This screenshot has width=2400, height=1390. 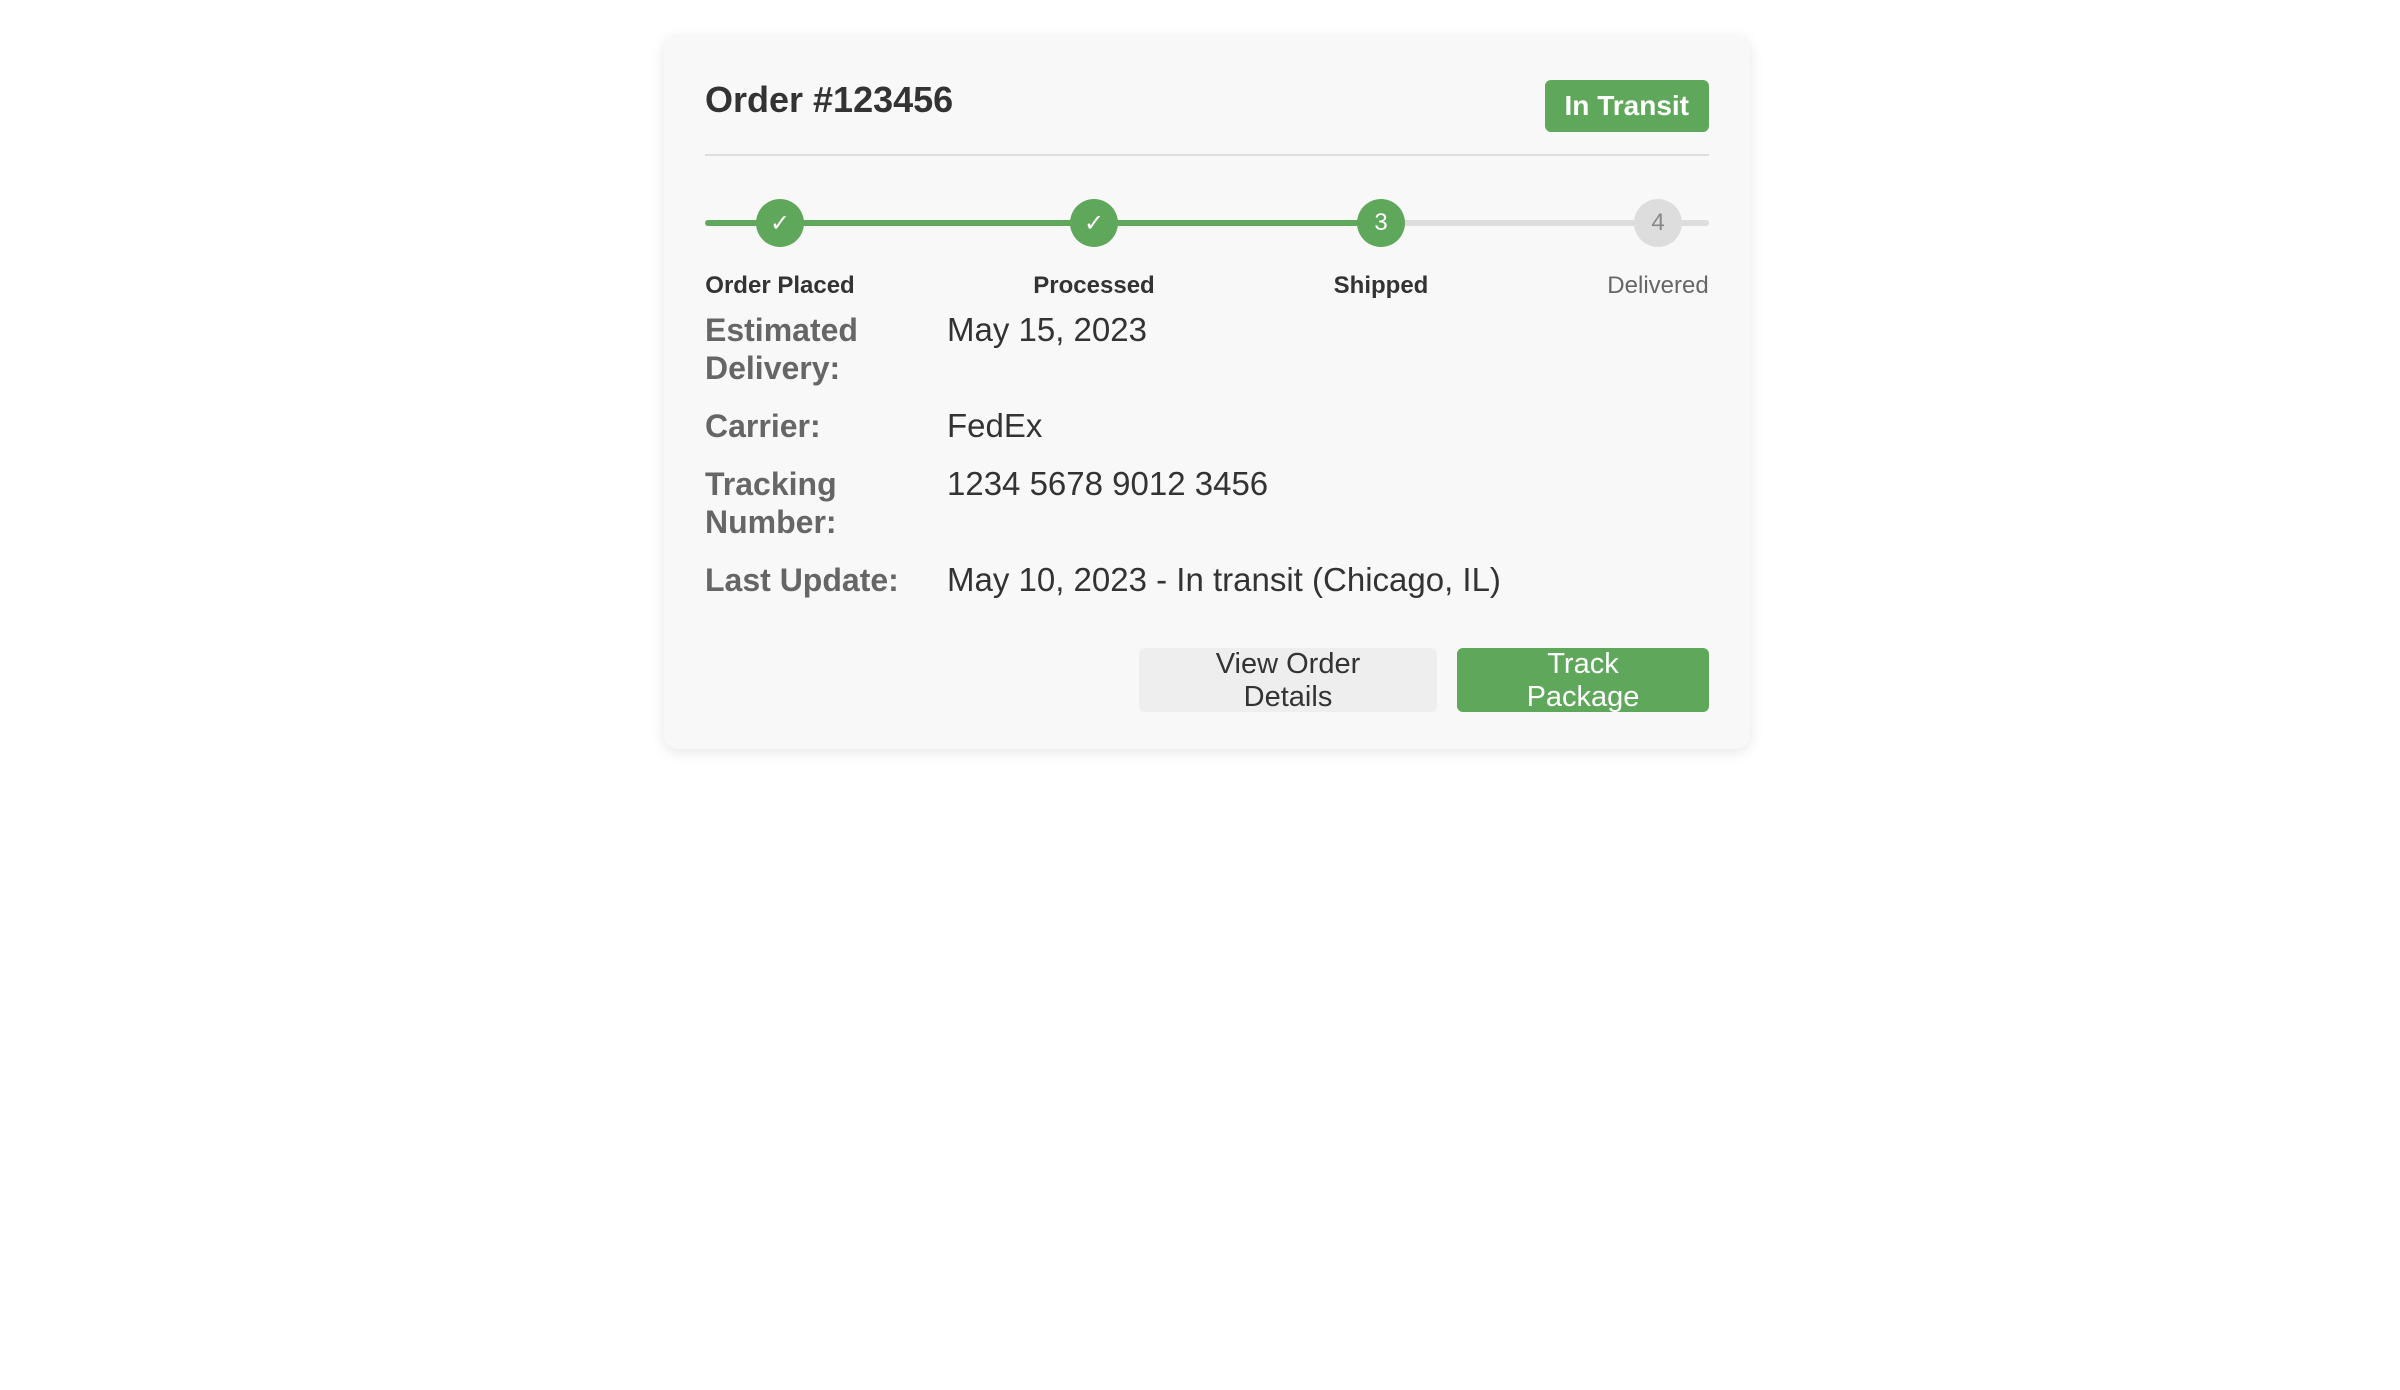 What do you see at coordinates (829, 99) in the screenshot?
I see `order-title: Order #123456` at bounding box center [829, 99].